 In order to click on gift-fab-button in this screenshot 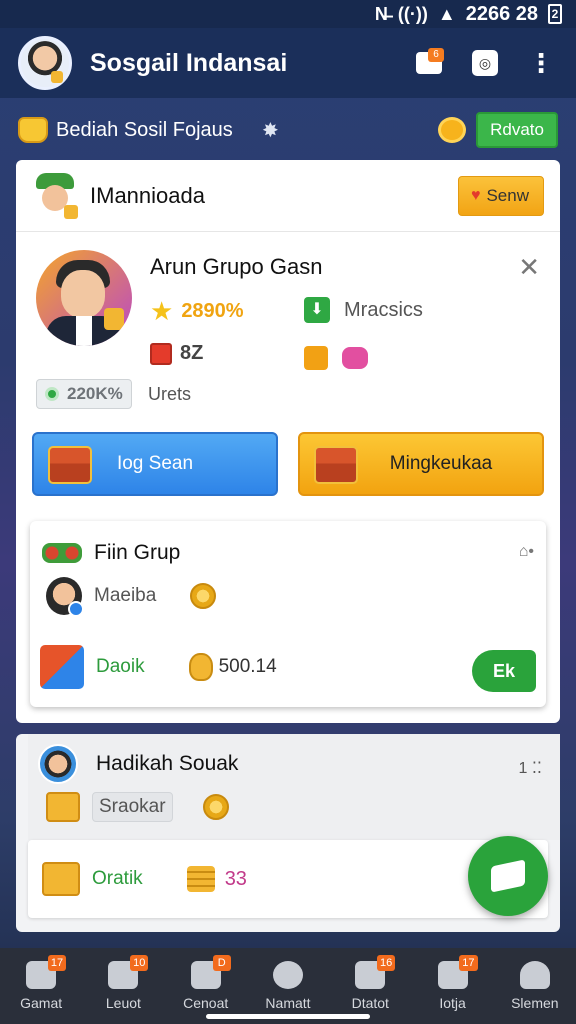, I will do `click(508, 876)`.